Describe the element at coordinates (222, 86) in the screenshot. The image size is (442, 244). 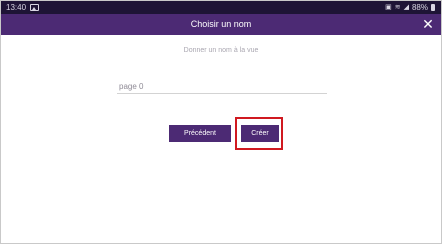
I see `view-name-input` at that location.